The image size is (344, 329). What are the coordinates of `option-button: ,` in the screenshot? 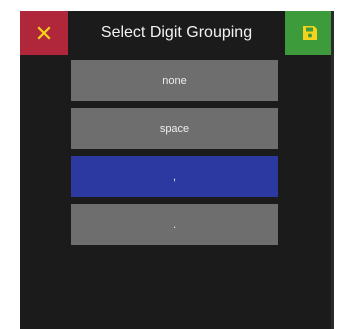 It's located at (174, 176).